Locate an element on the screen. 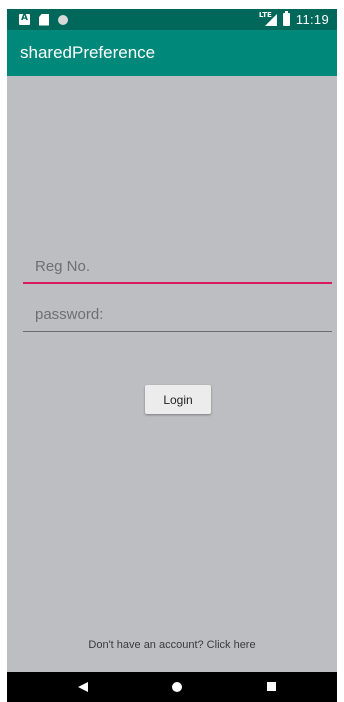 This screenshot has width=344, height=702. reg-no-input is located at coordinates (177, 269).